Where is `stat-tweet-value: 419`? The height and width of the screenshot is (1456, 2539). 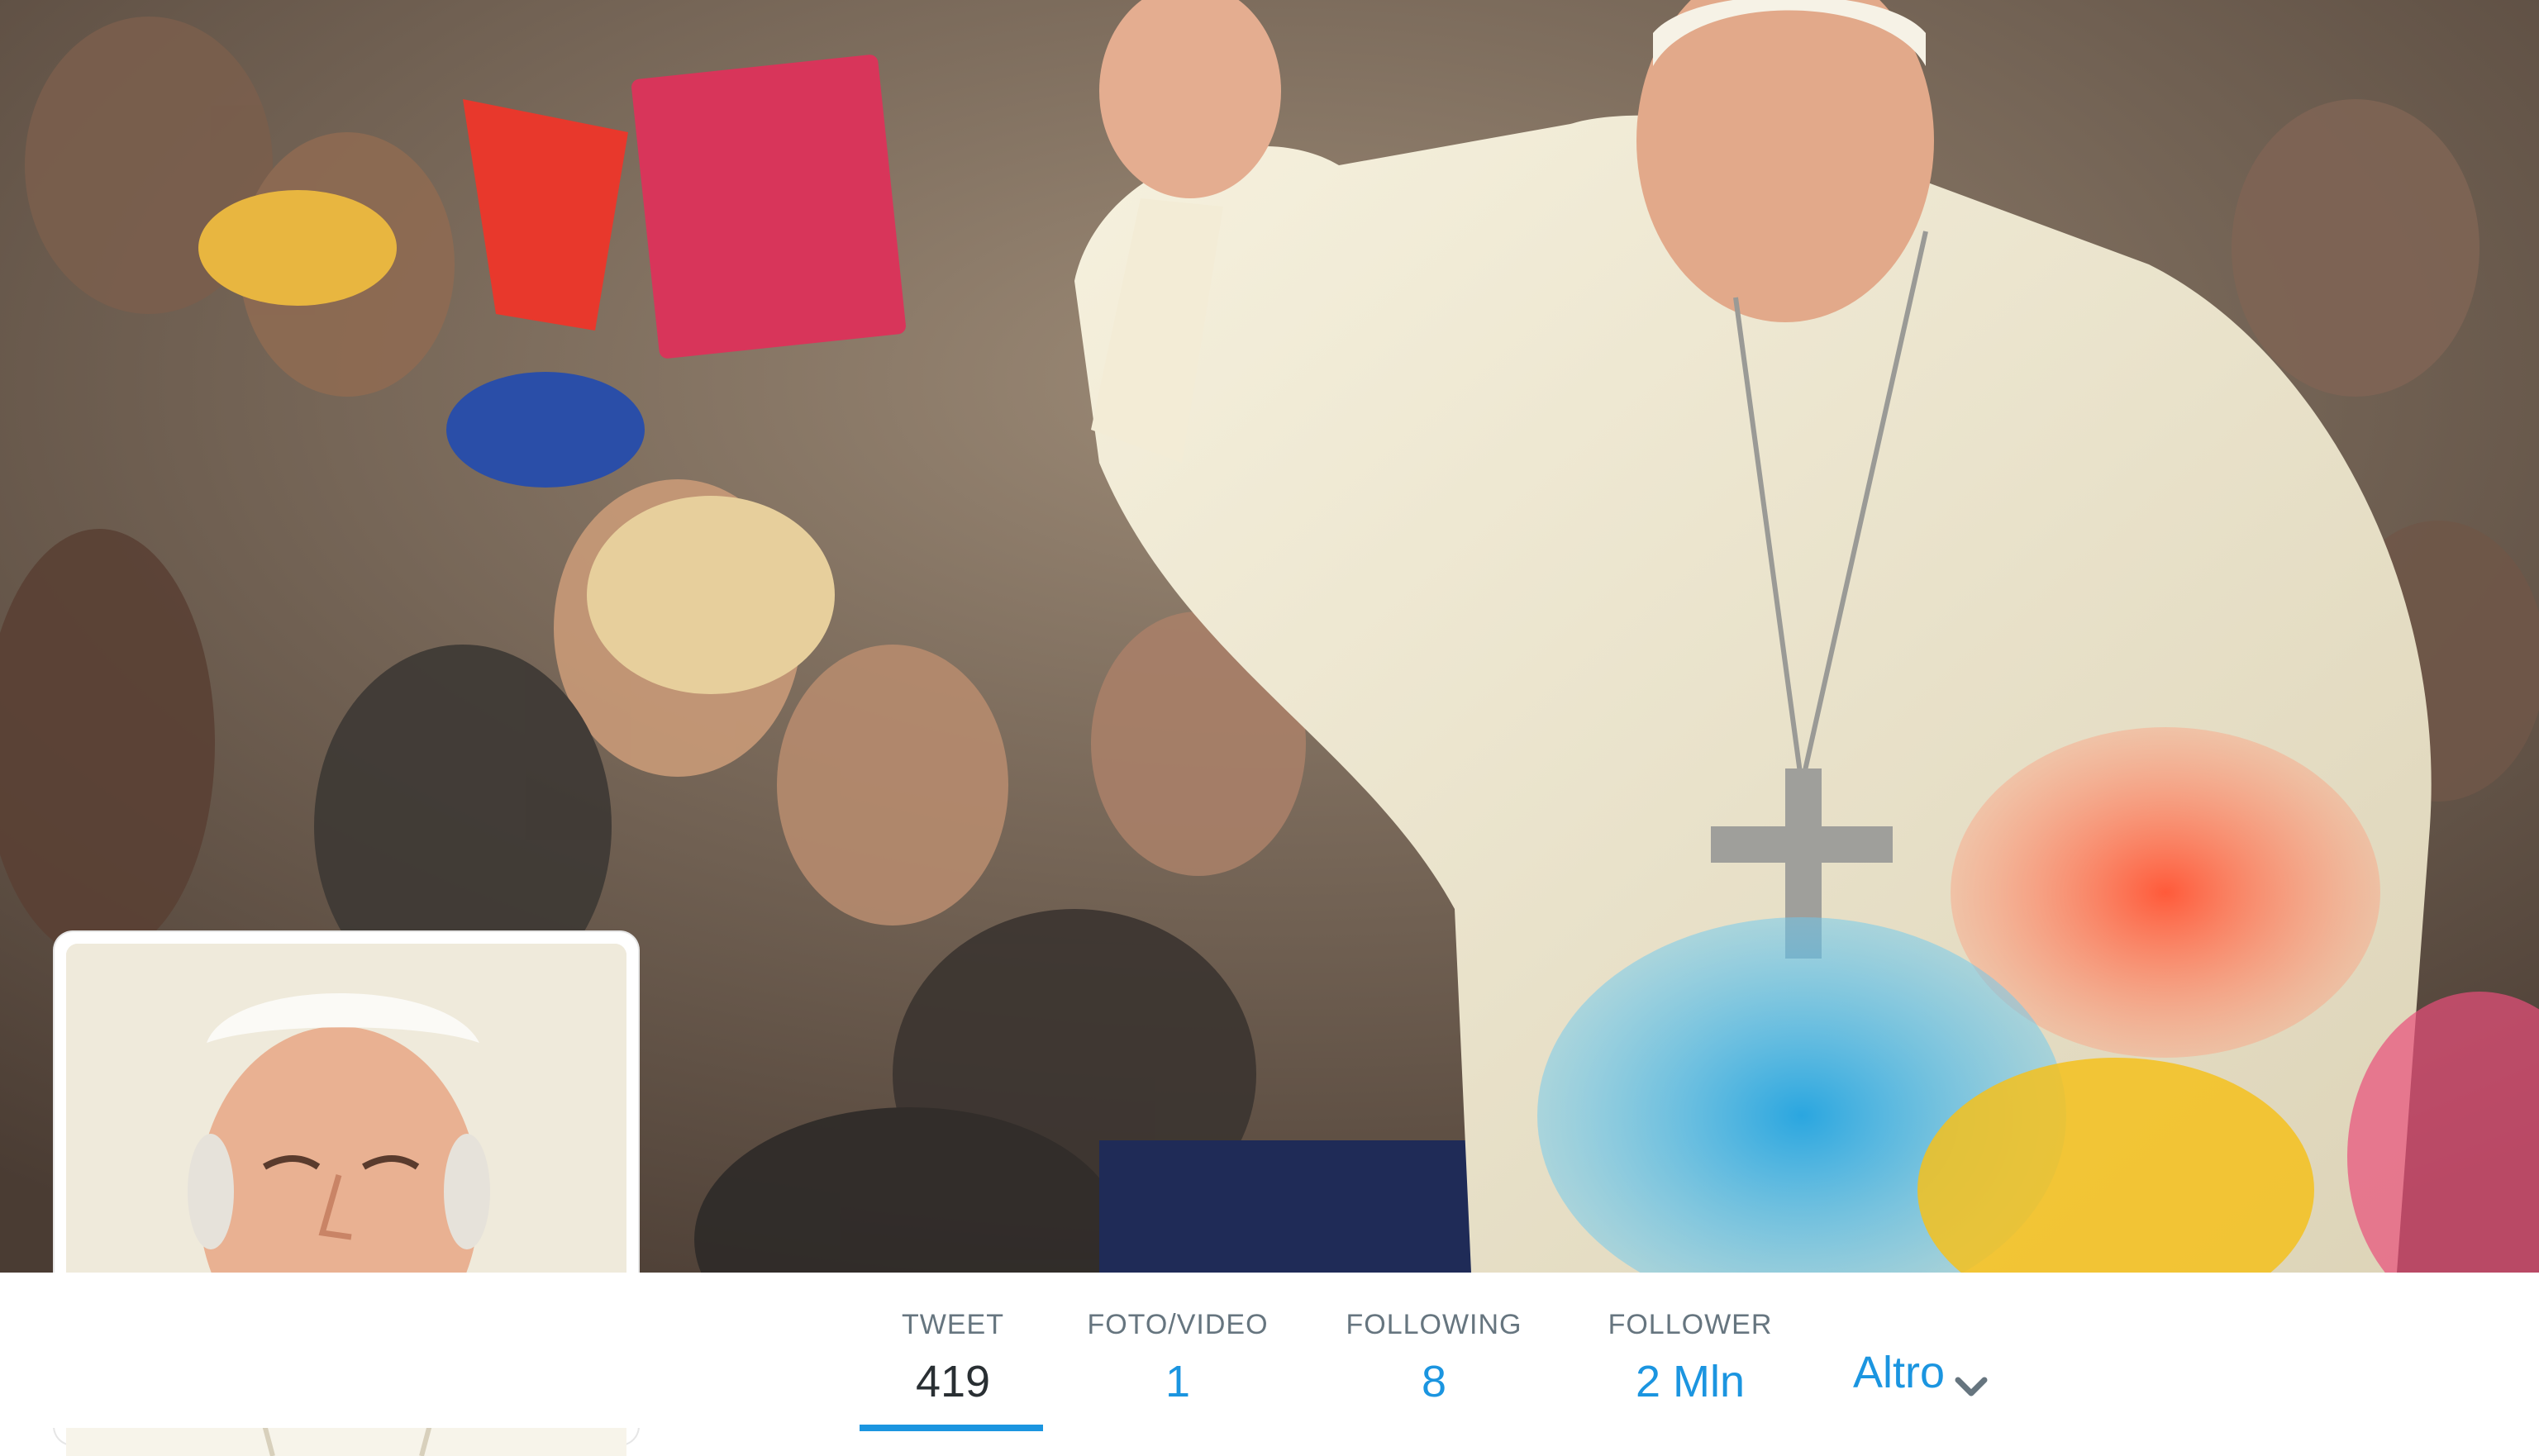 stat-tweet-value: 419 is located at coordinates (953, 1381).